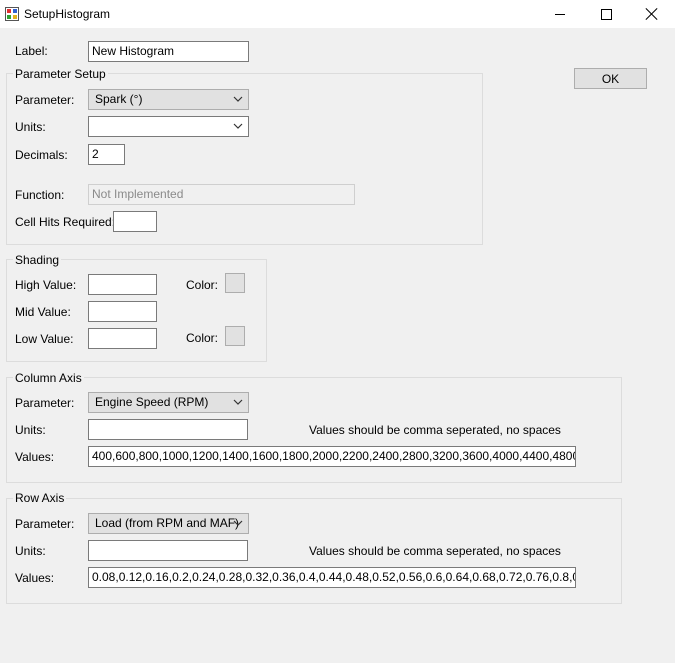 Image resolution: width=675 pixels, height=663 pixels. What do you see at coordinates (152, 402) in the screenshot?
I see `column-parameter-value: Engine Speed (RPM)` at bounding box center [152, 402].